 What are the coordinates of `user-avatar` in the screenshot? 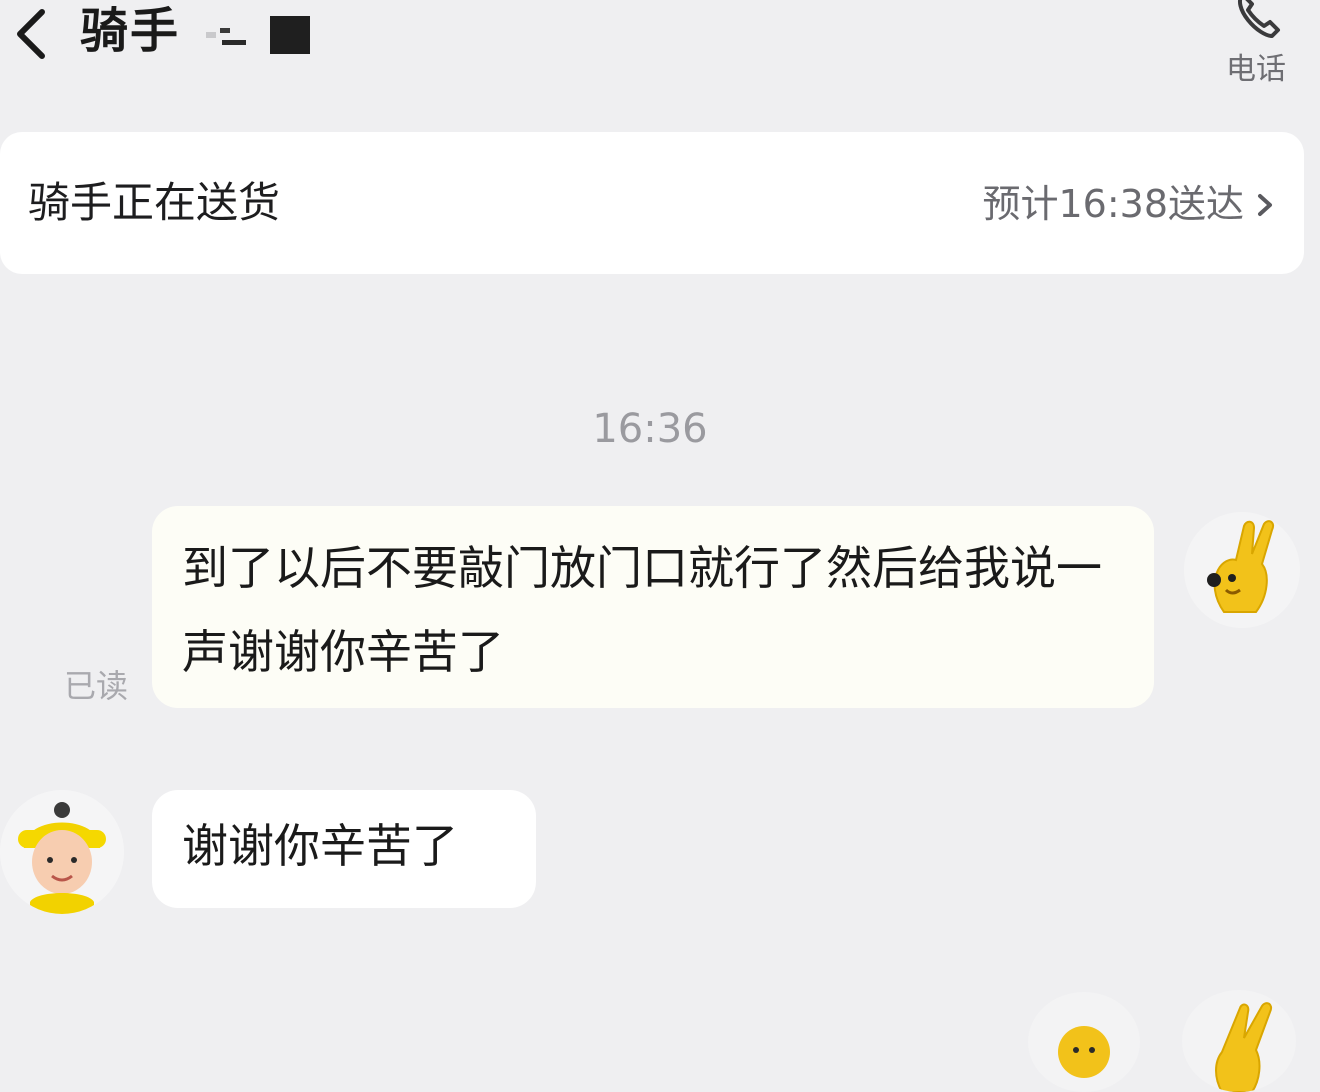 It's located at (1242, 570).